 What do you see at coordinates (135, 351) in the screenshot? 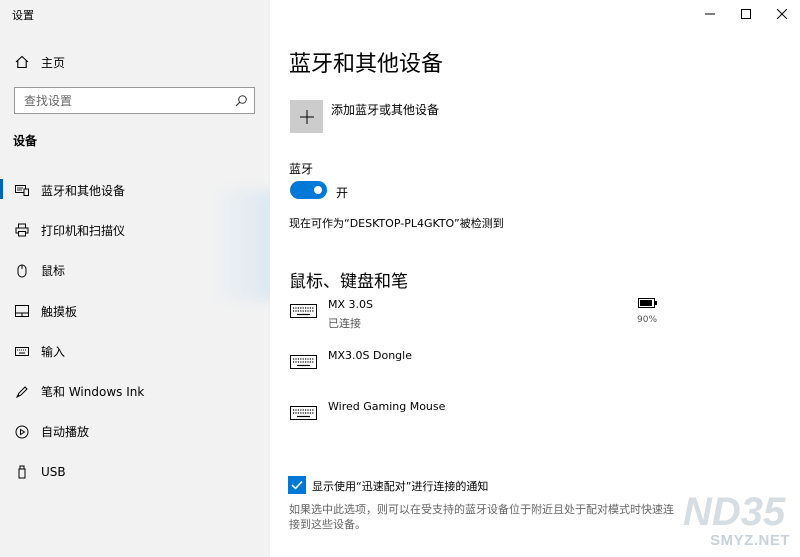
I see `sidebar-item-typing: 输入` at bounding box center [135, 351].